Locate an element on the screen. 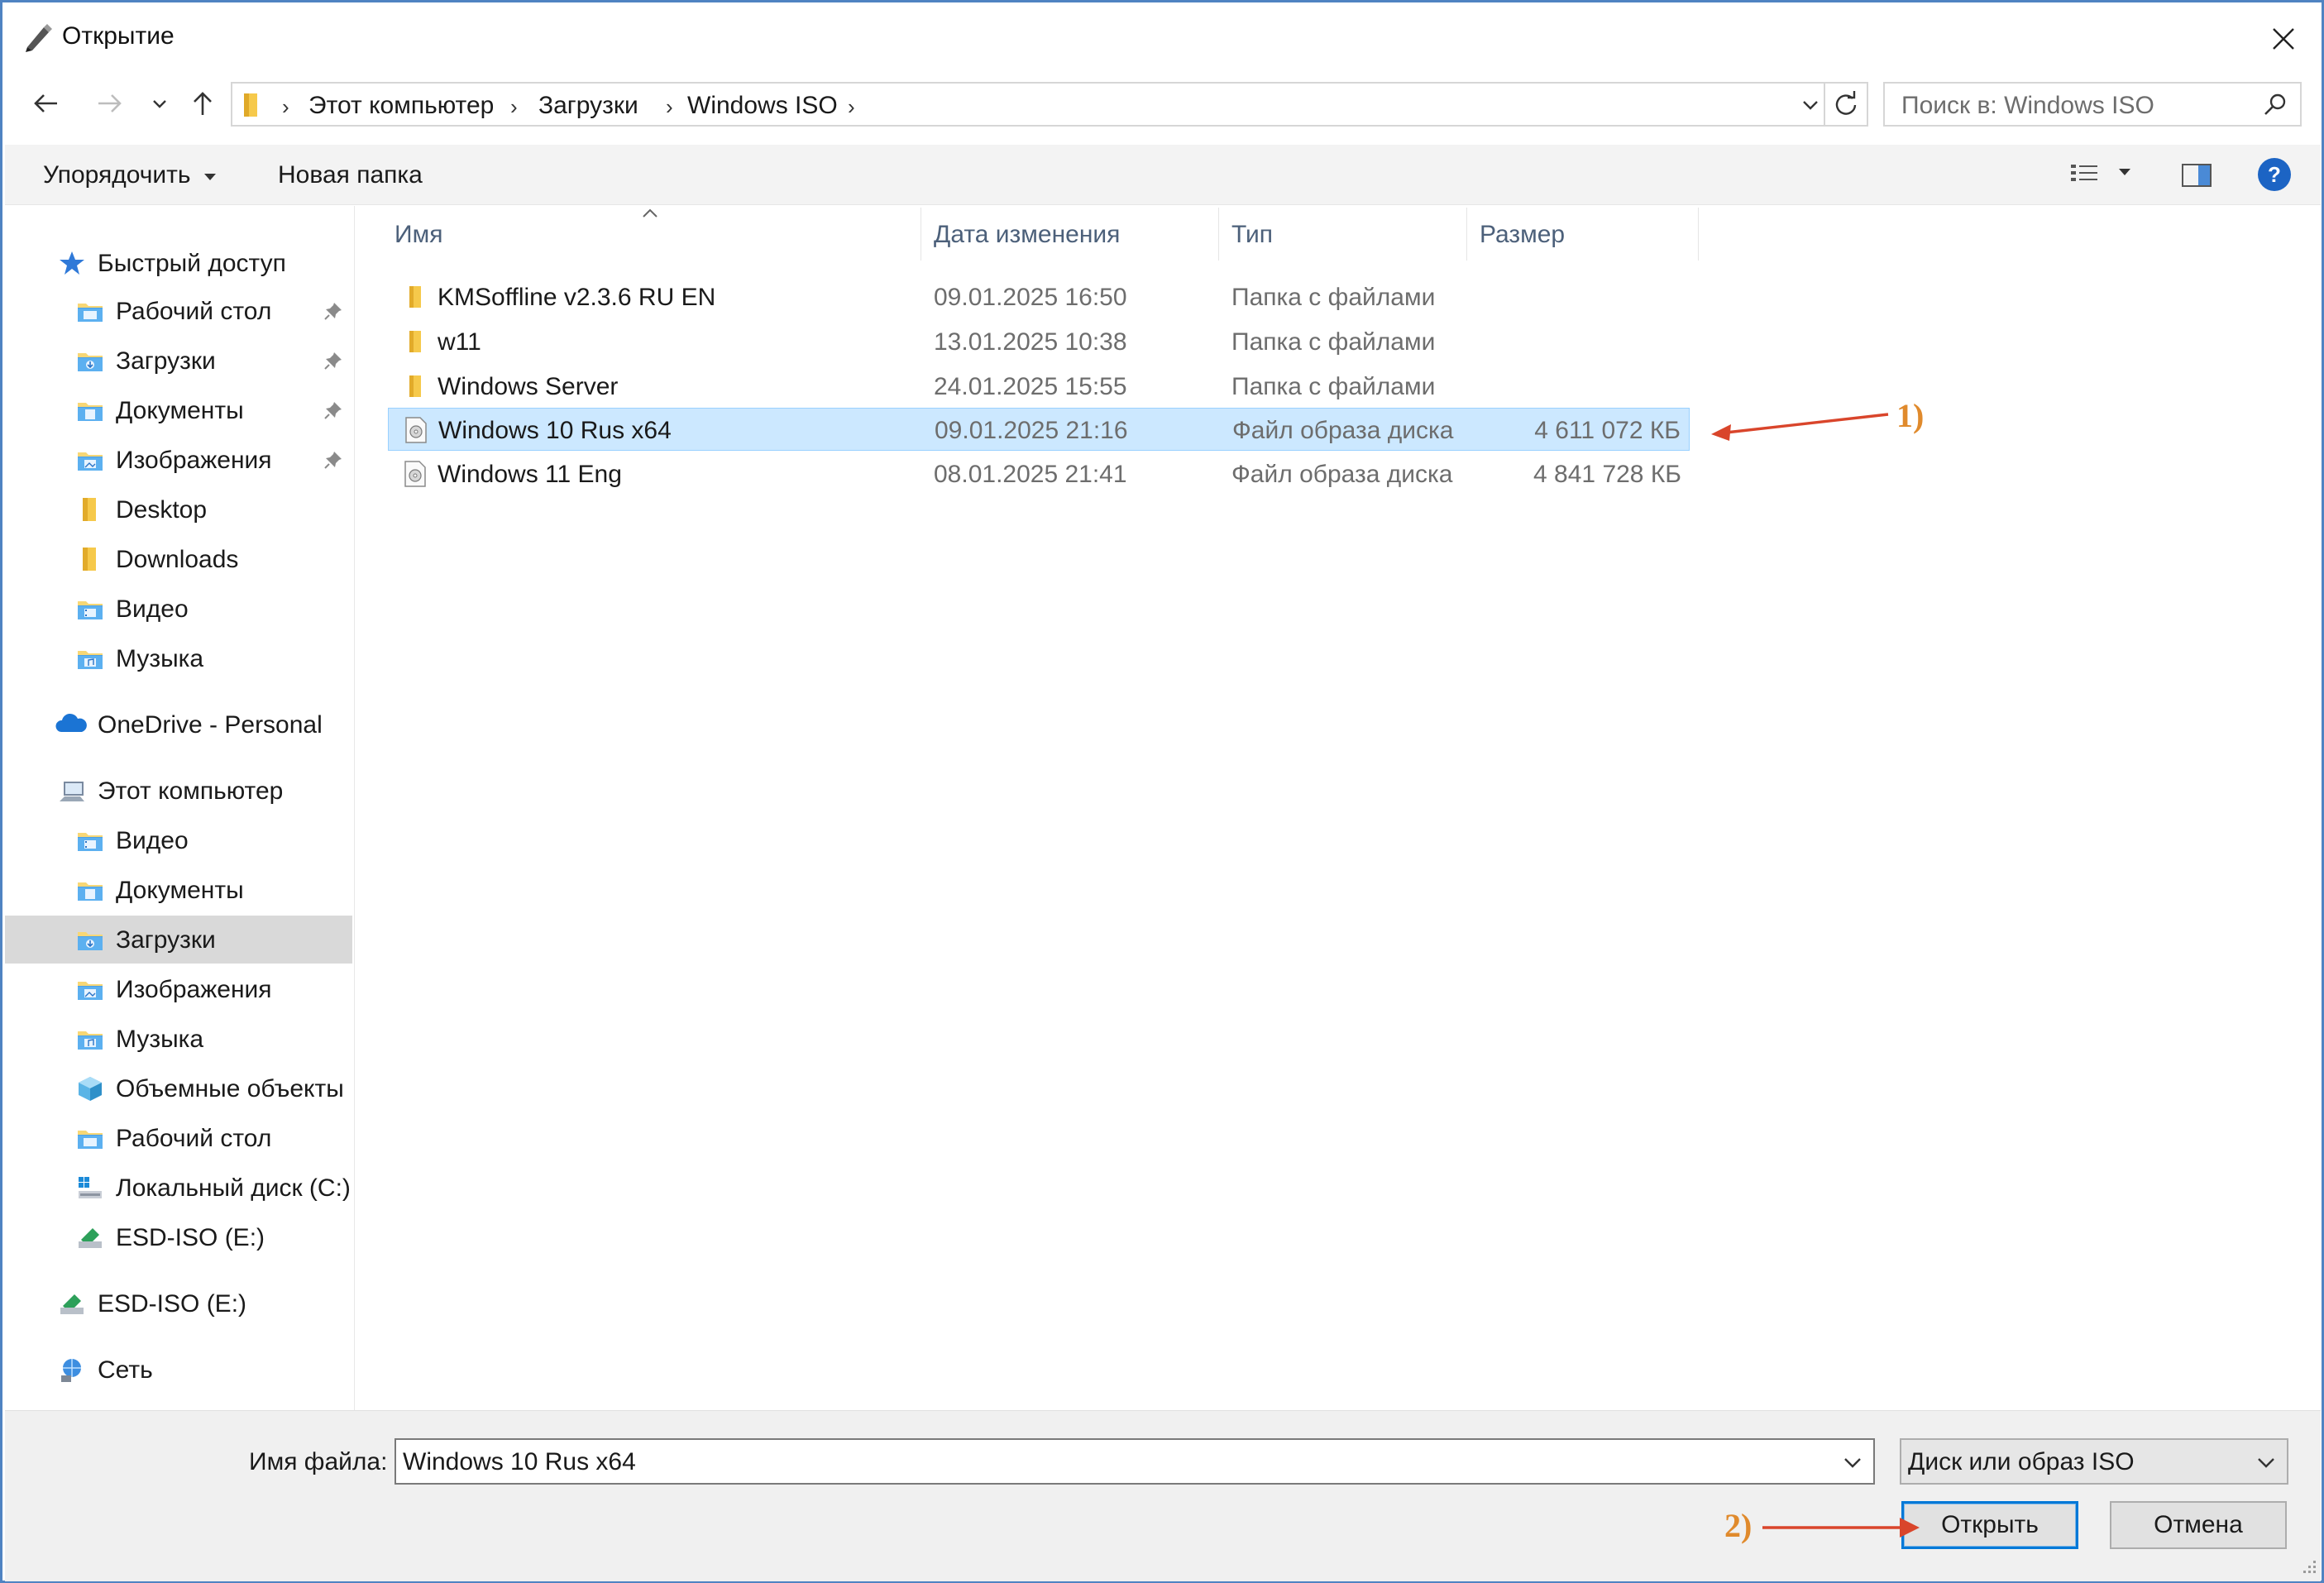 Image resolution: width=2324 pixels, height=1583 pixels. view-options-button is located at coordinates (2085, 174).